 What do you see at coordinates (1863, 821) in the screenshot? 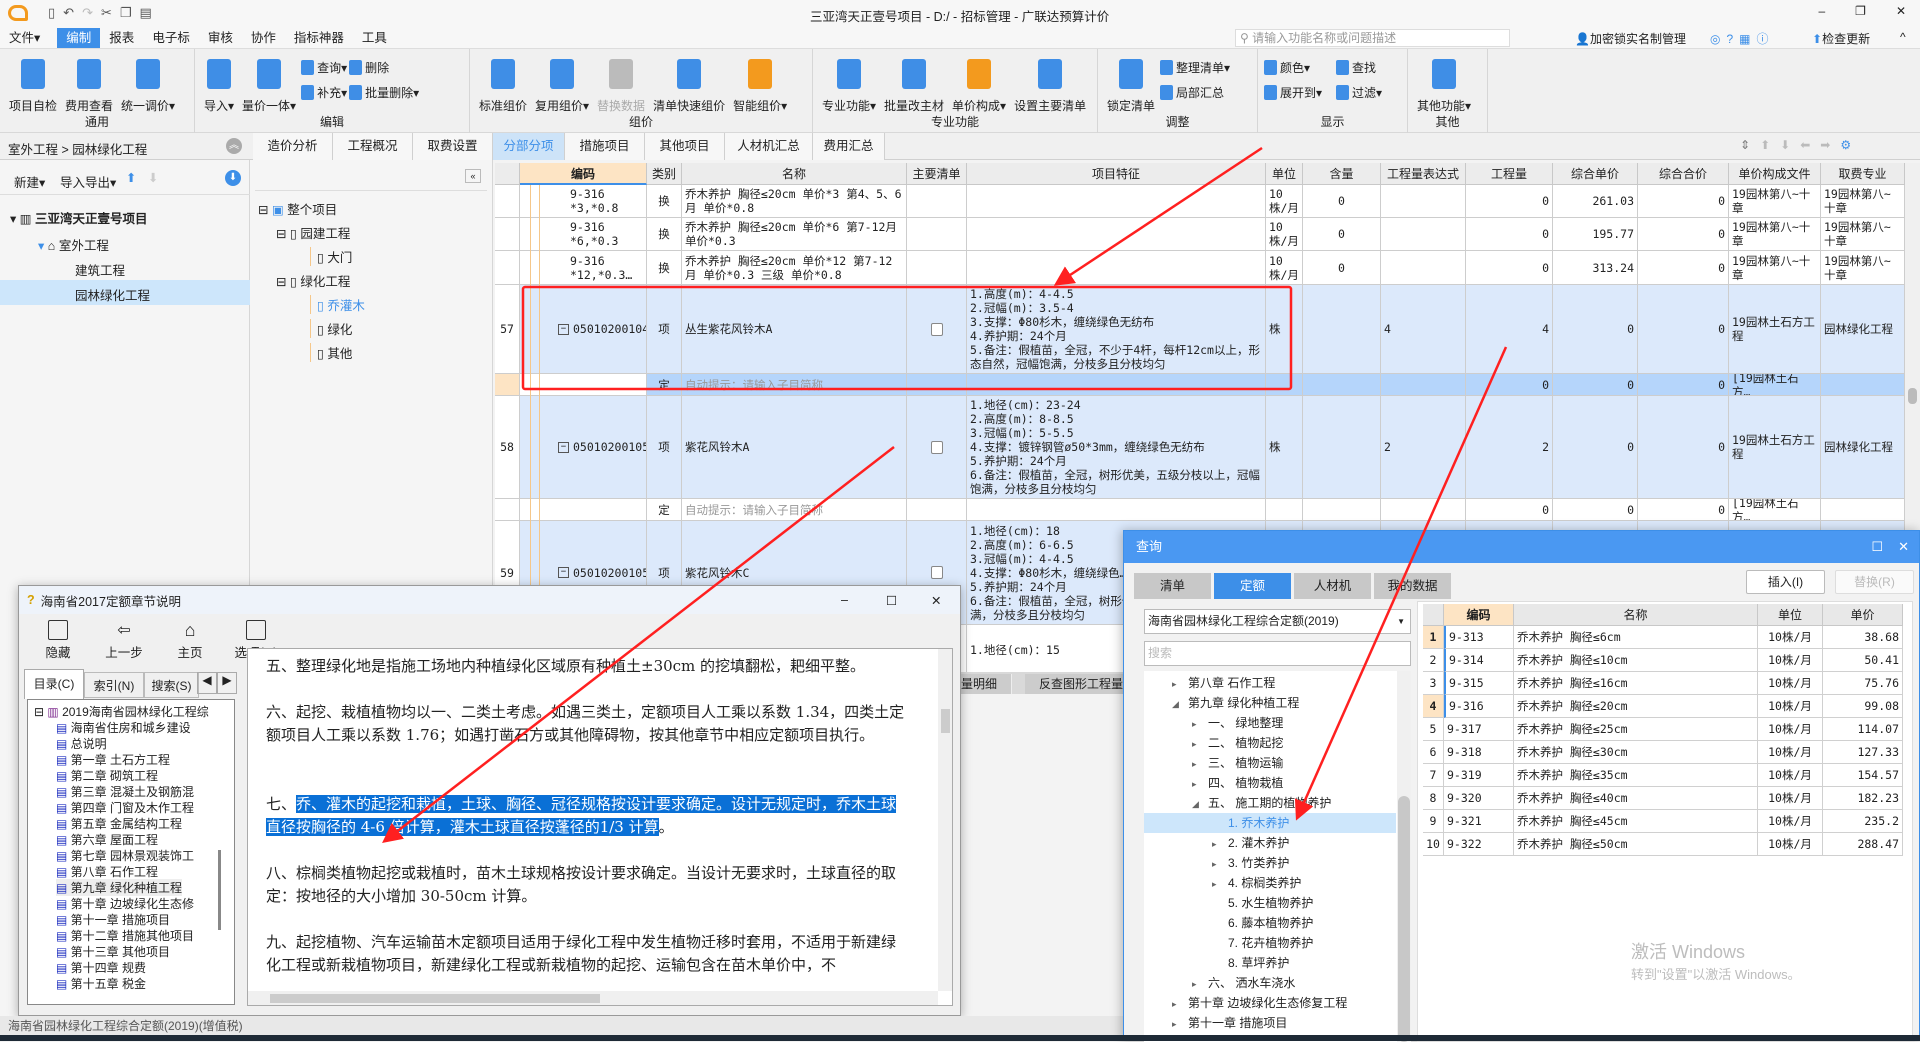
I see `qcell-price: 235.2` at bounding box center [1863, 821].